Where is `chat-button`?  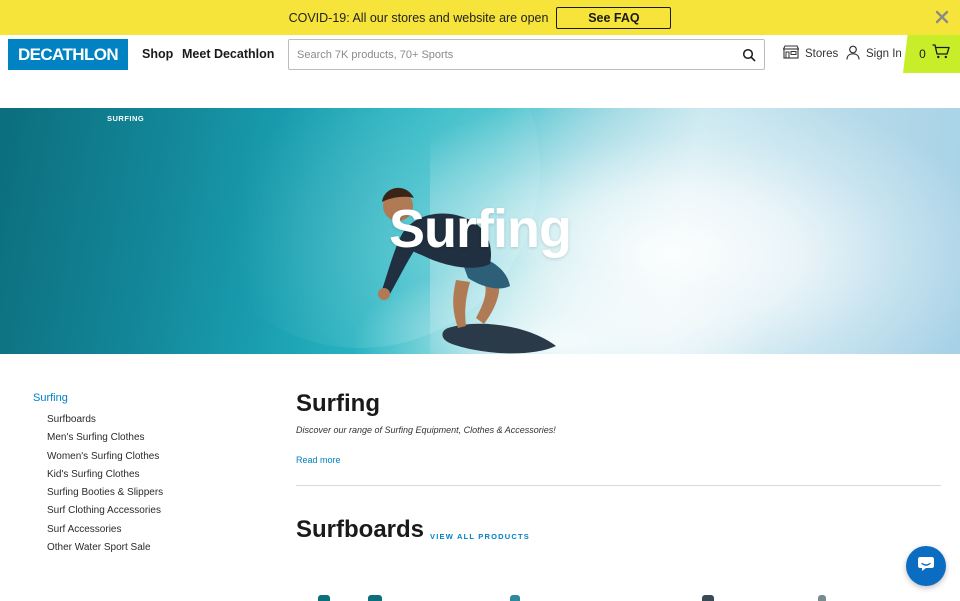 chat-button is located at coordinates (926, 566).